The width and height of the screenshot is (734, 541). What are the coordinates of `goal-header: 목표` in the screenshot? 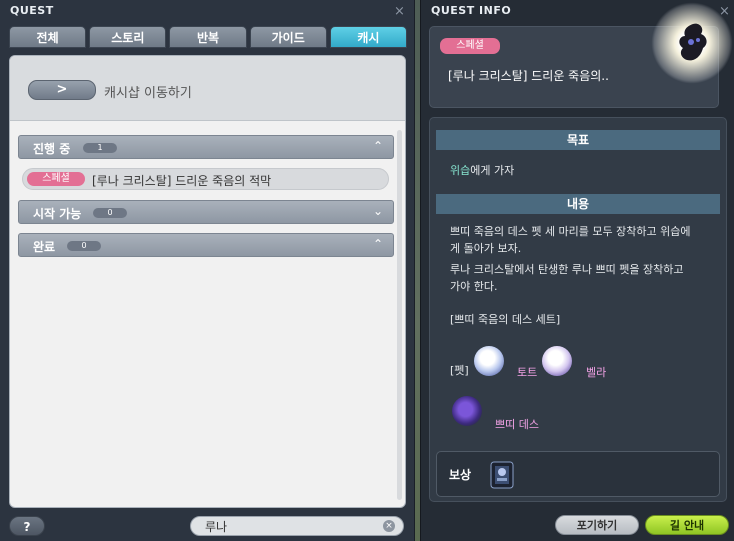 It's located at (578, 140).